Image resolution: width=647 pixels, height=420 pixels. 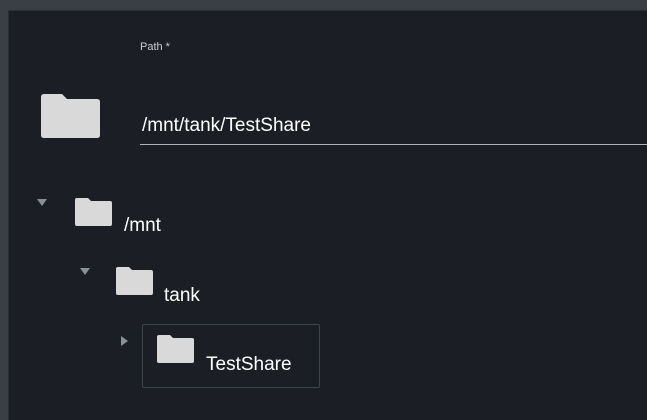 I want to click on path-input, so click(x=393, y=126).